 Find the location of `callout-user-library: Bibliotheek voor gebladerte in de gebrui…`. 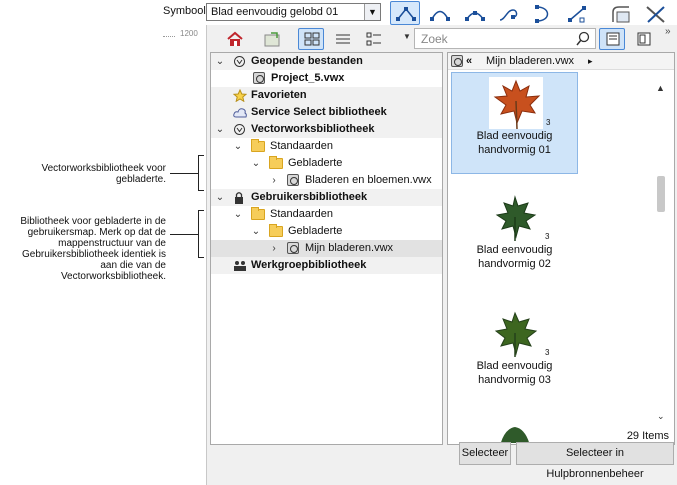

callout-user-library: Bibliotheek voor gebladerte in de gebrui… is located at coordinates (93, 249).